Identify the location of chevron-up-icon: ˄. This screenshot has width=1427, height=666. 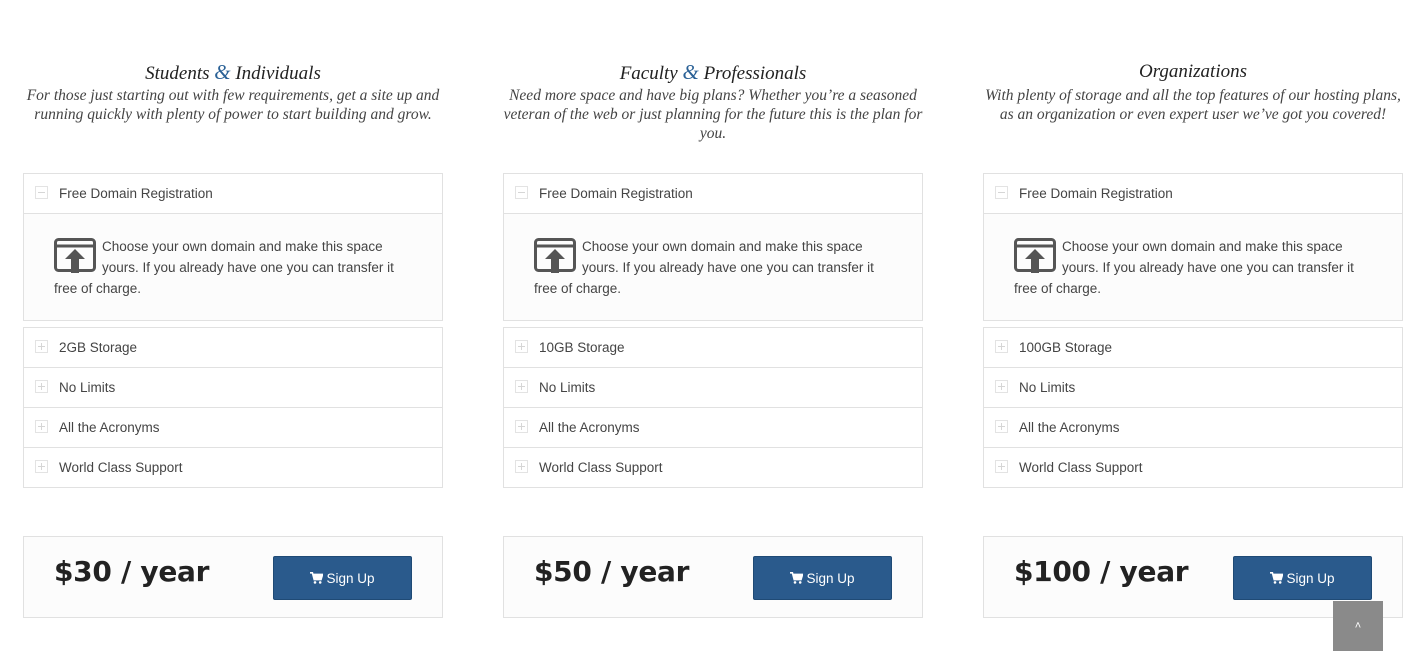
(1358, 626).